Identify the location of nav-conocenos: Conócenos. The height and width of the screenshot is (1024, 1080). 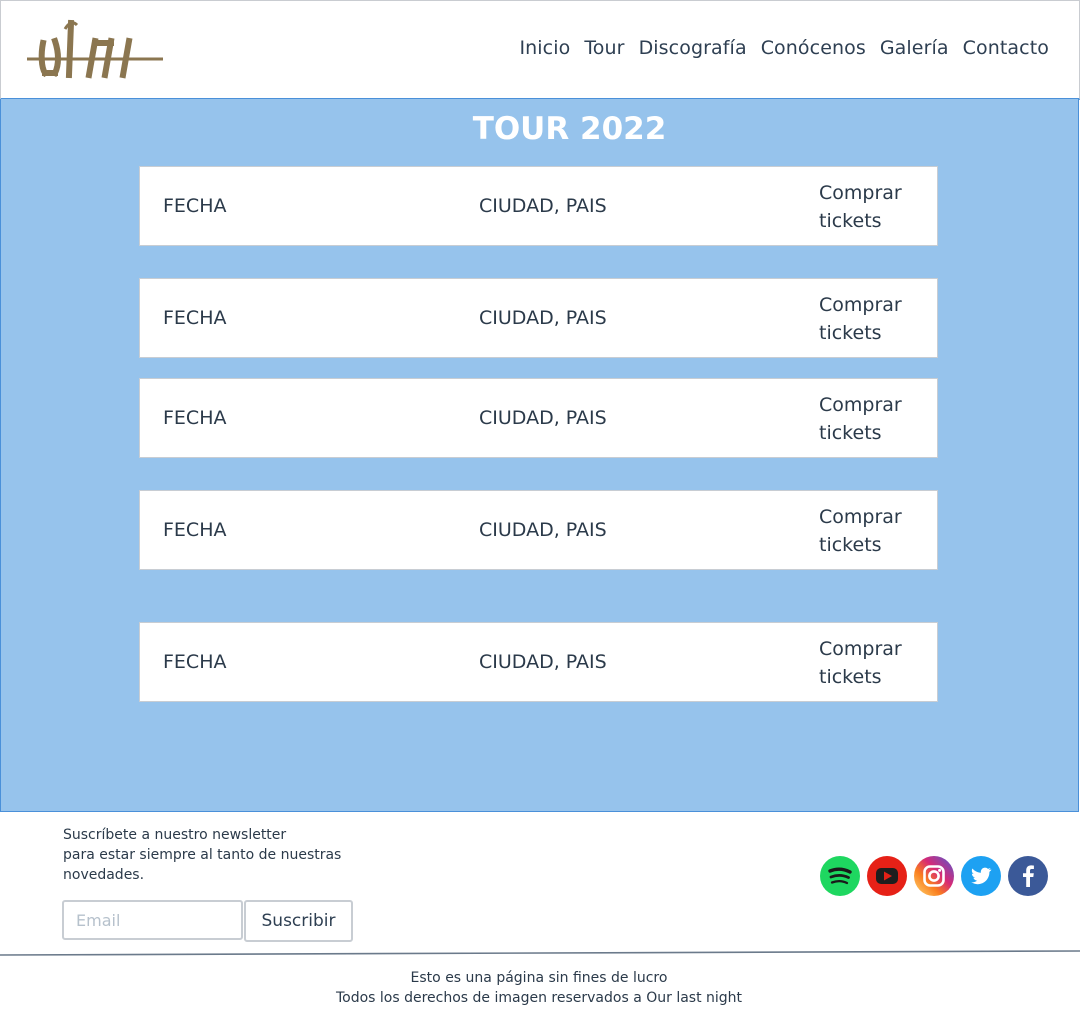
(813, 48).